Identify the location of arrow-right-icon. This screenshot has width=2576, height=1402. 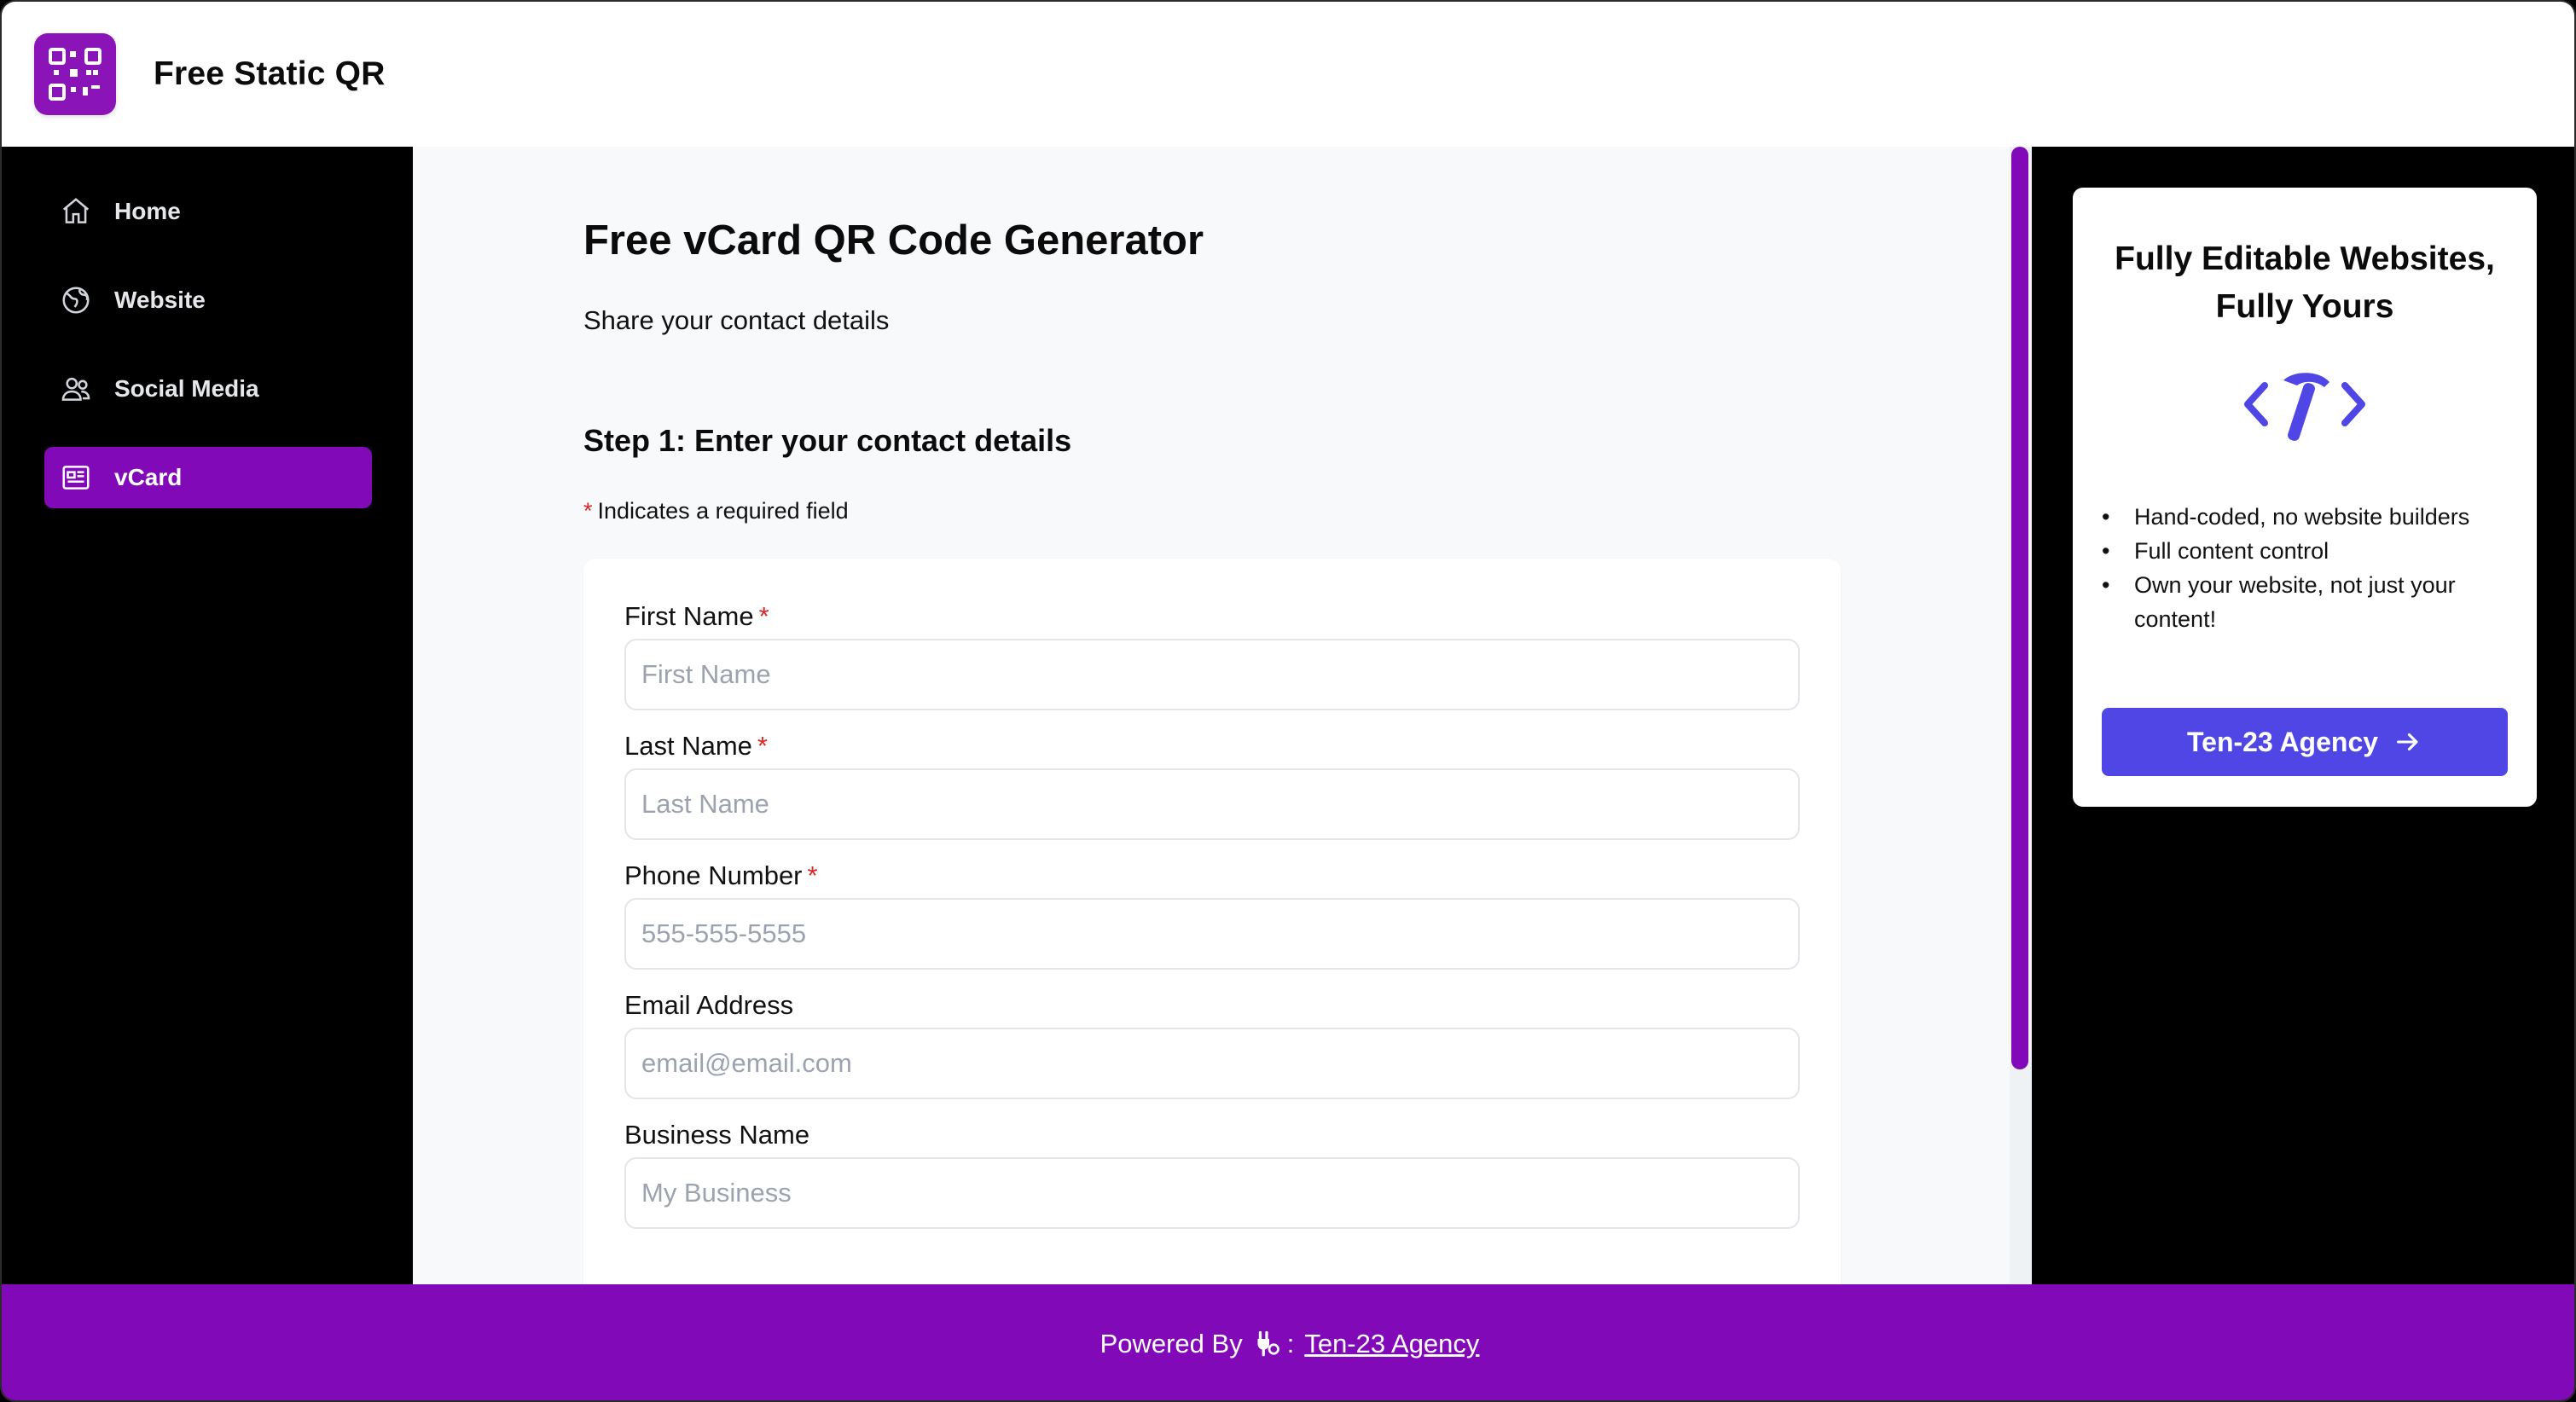
(2407, 742).